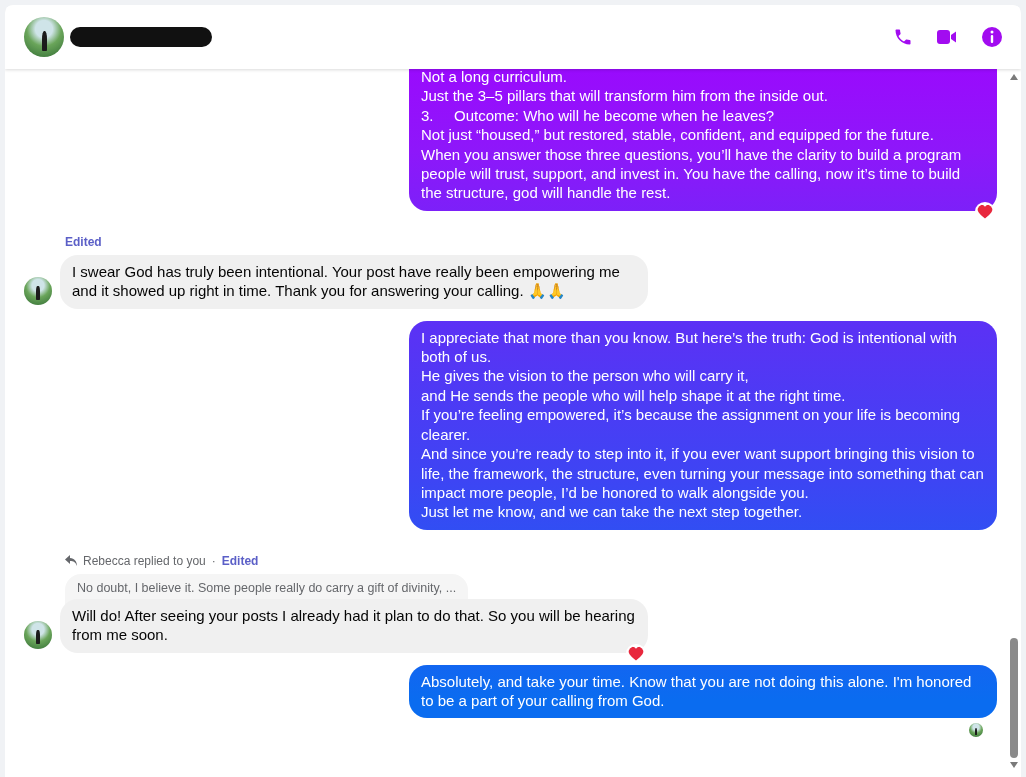 This screenshot has height=777, width=1026. I want to click on sent-message-bubble: Not a long curriculum. Just the 3–5 pillars that will transform him from the inside out. 3. Outcome: Who will he become when he leaves? Not just “housed,” but restored, stable, confident, and equipped for the future. When you answer those three questions, you’ll have the clarity to build a program people will trust, support, and invest in. You have the calling, now it’s time to build the structure, god will handle the rest., so click(703, 140).